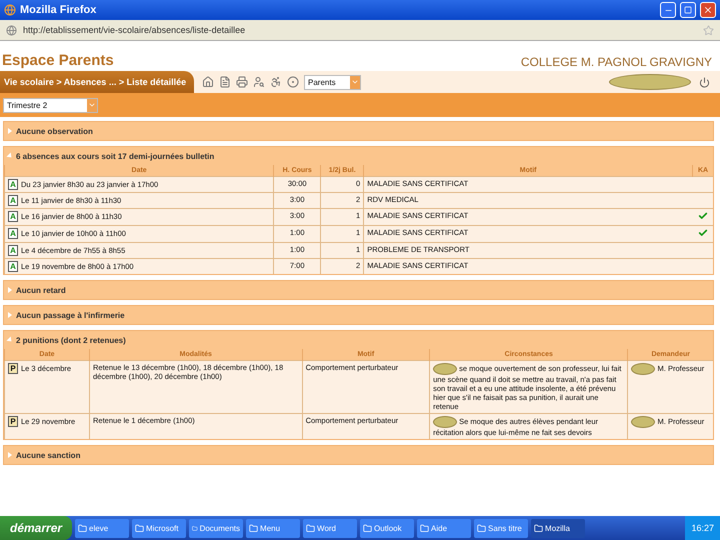 This screenshot has height=540, width=720. What do you see at coordinates (616, 62) in the screenshot?
I see `school-name: COLLEGE M. PAGNOL GRAVIGNY` at bounding box center [616, 62].